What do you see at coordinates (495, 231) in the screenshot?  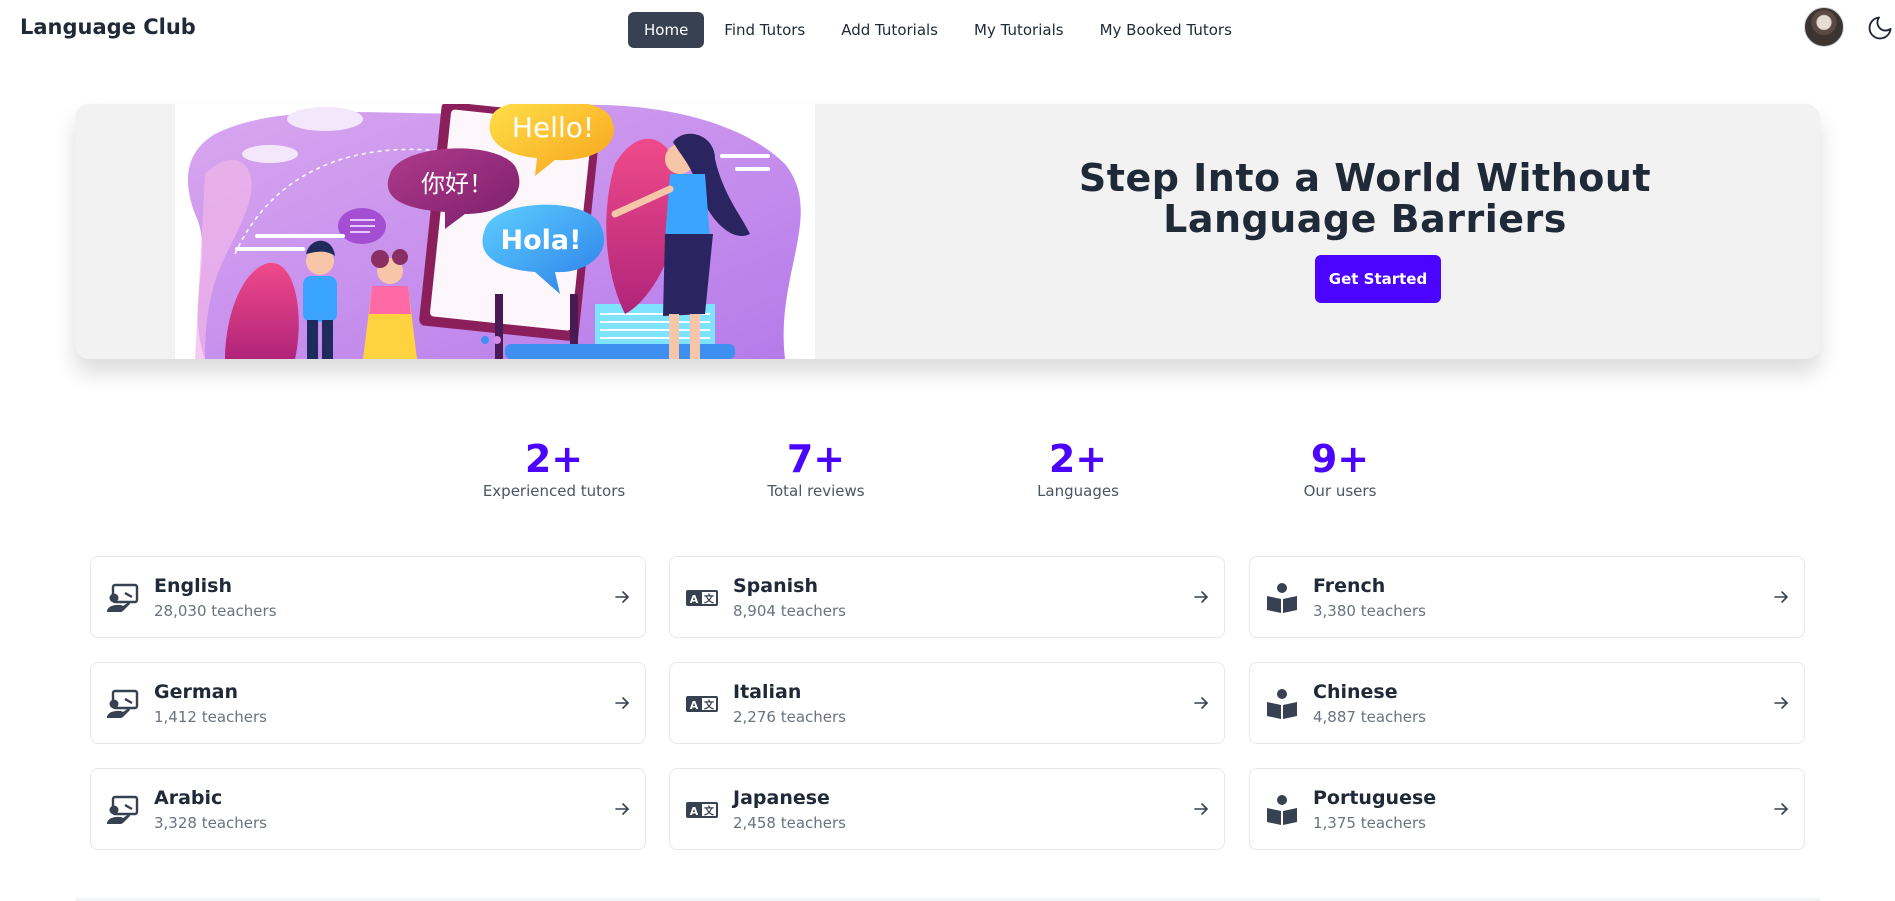 I see `hero-illustration: Hello! 你好！ Hola!` at bounding box center [495, 231].